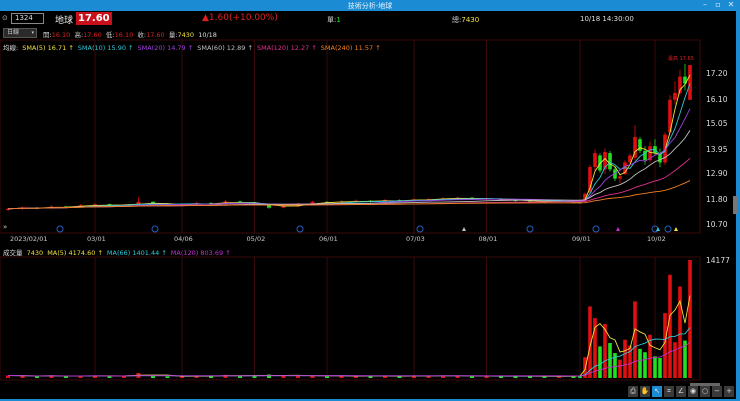 This screenshot has height=401, width=740. Describe the element at coordinates (457, 20) in the screenshot. I see `total-label: 總:` at that location.